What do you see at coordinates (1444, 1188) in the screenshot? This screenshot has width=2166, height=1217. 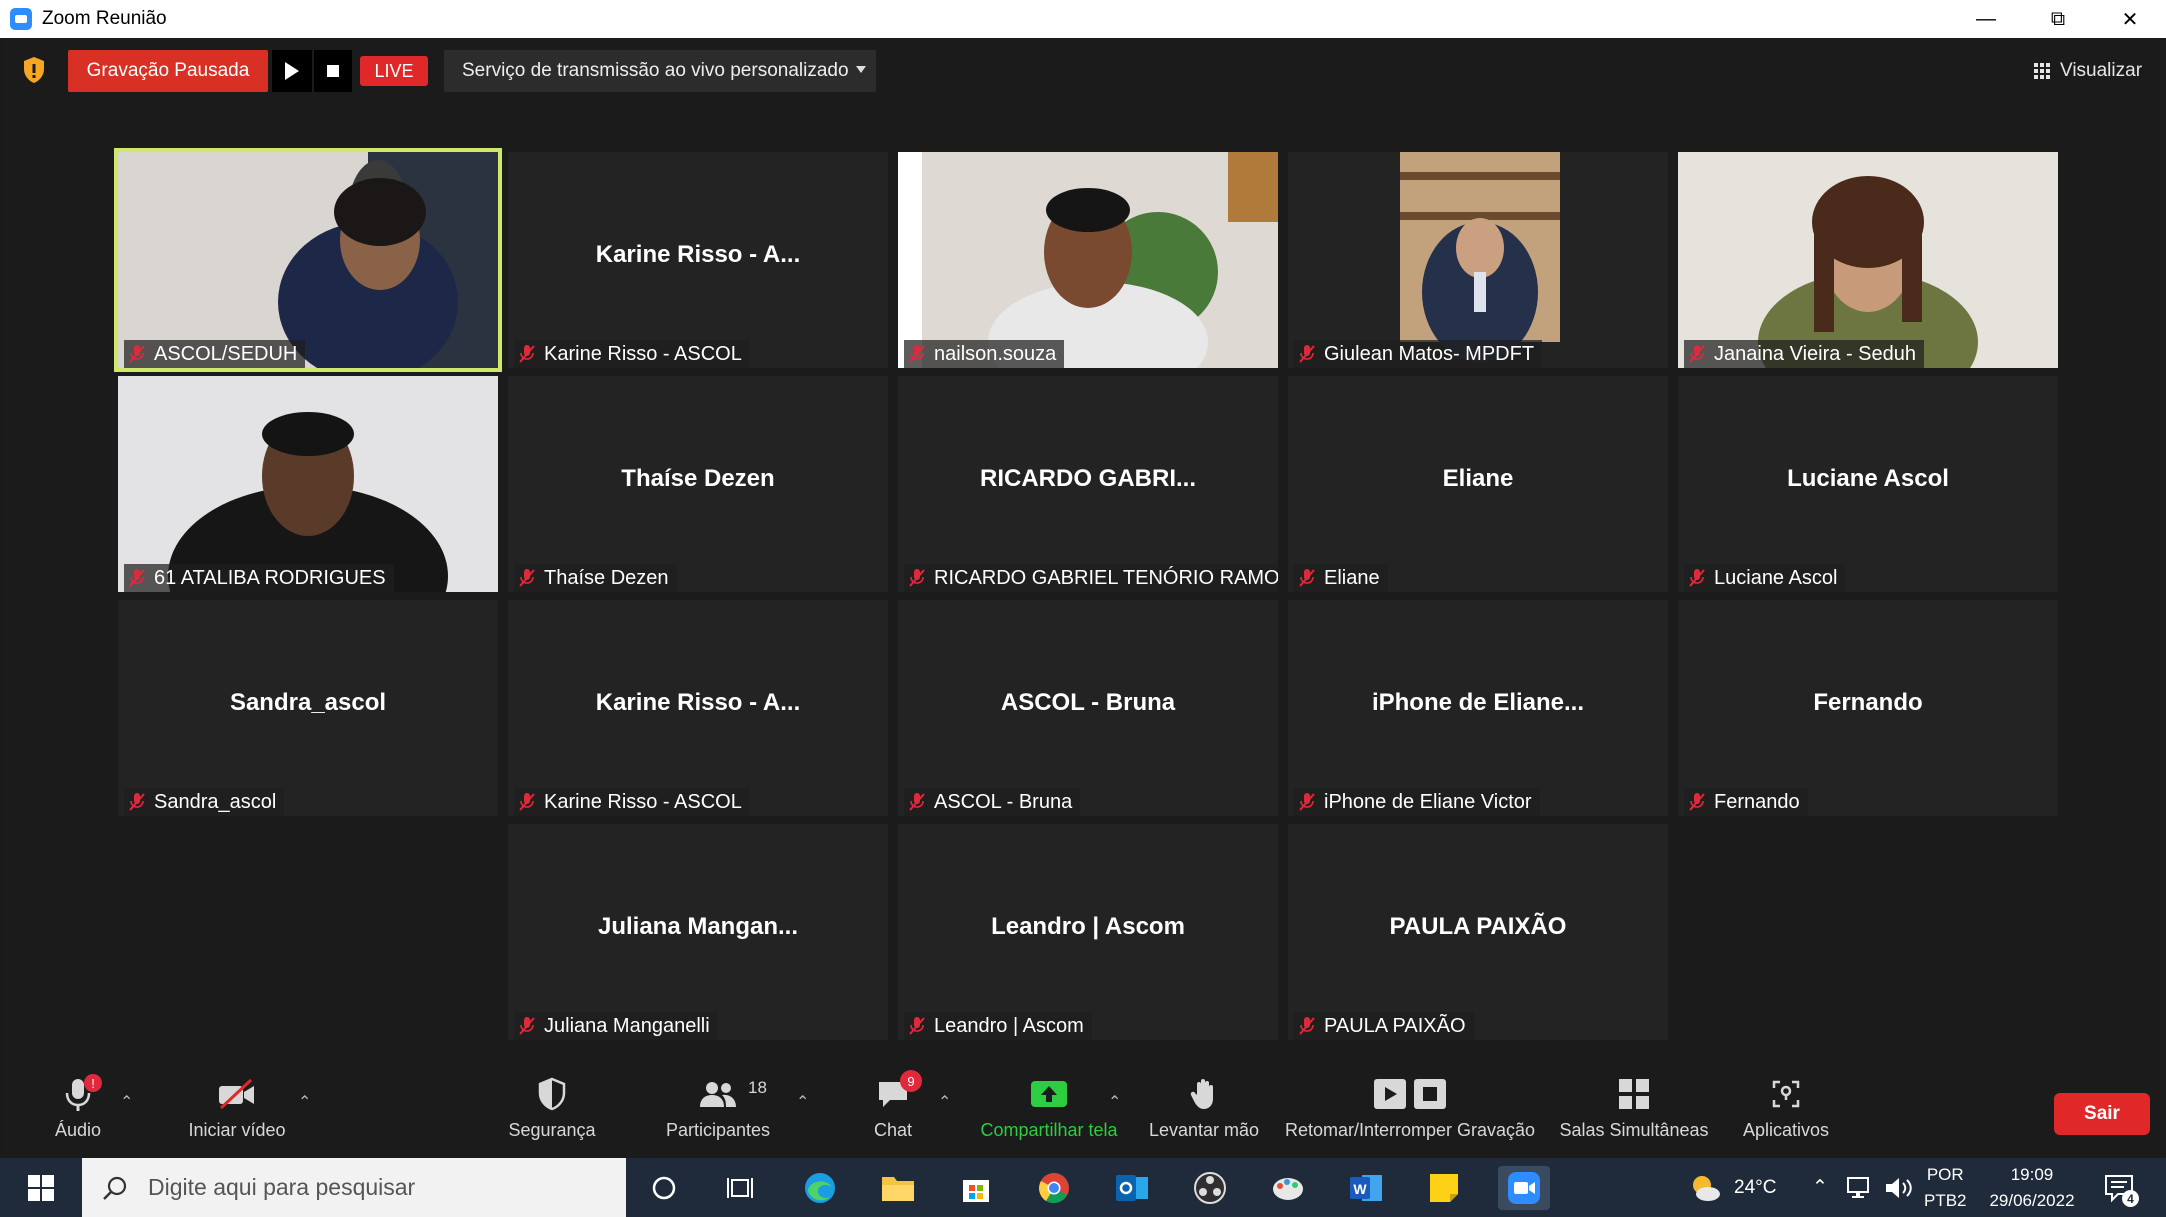 I see `sticky-notes-icon` at bounding box center [1444, 1188].